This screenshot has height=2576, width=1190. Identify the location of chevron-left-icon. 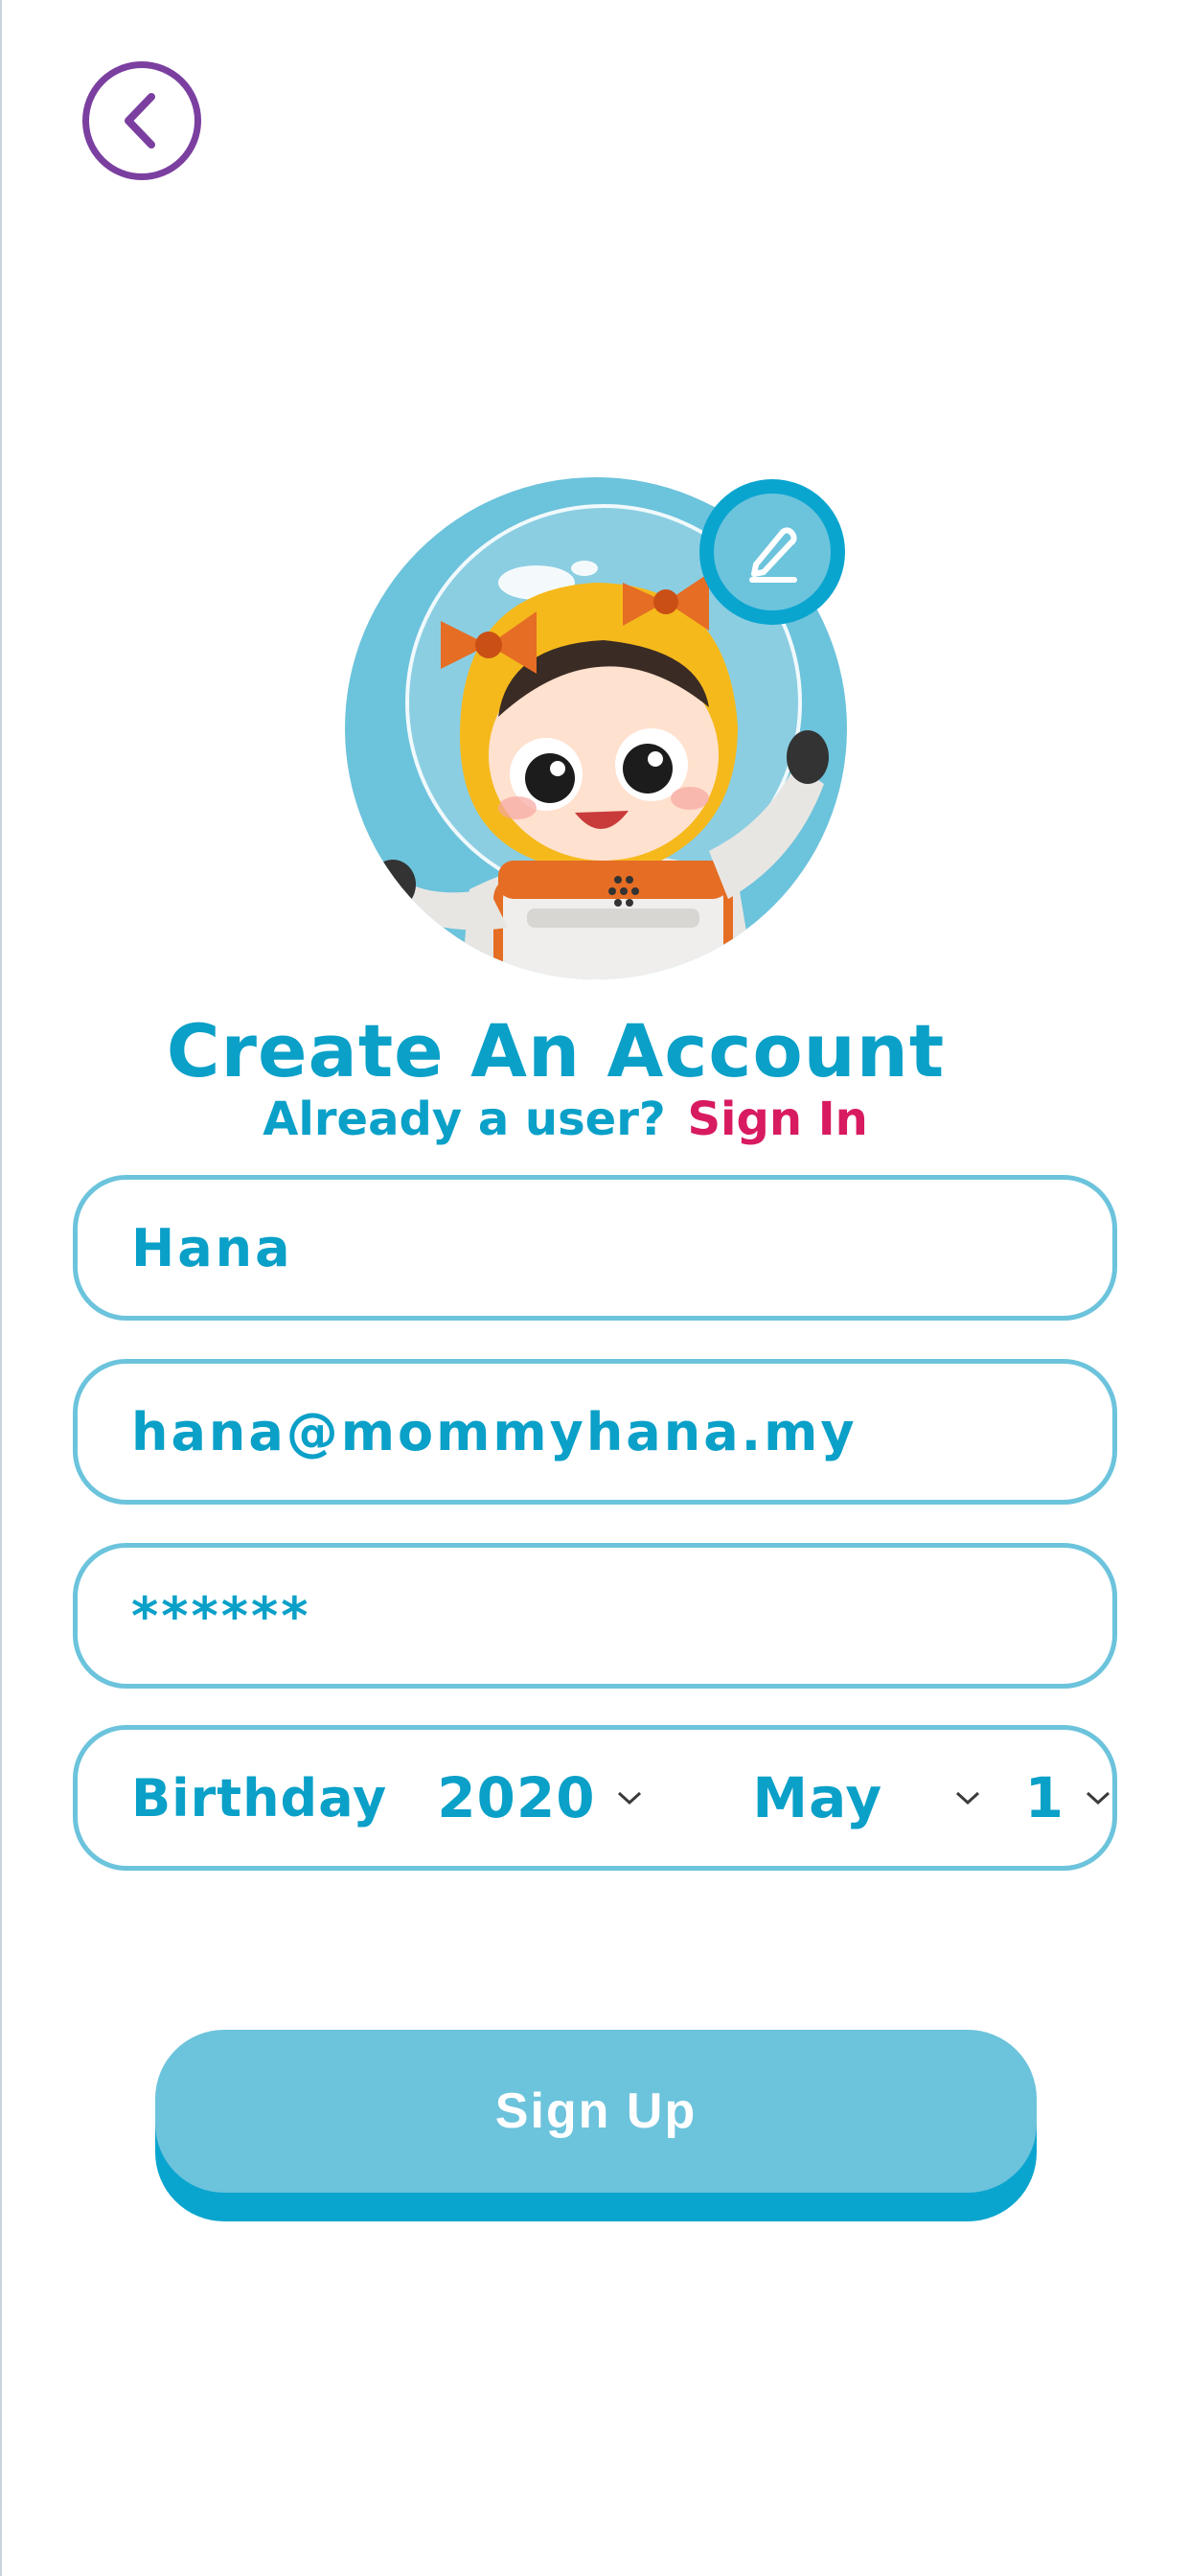
(140, 121).